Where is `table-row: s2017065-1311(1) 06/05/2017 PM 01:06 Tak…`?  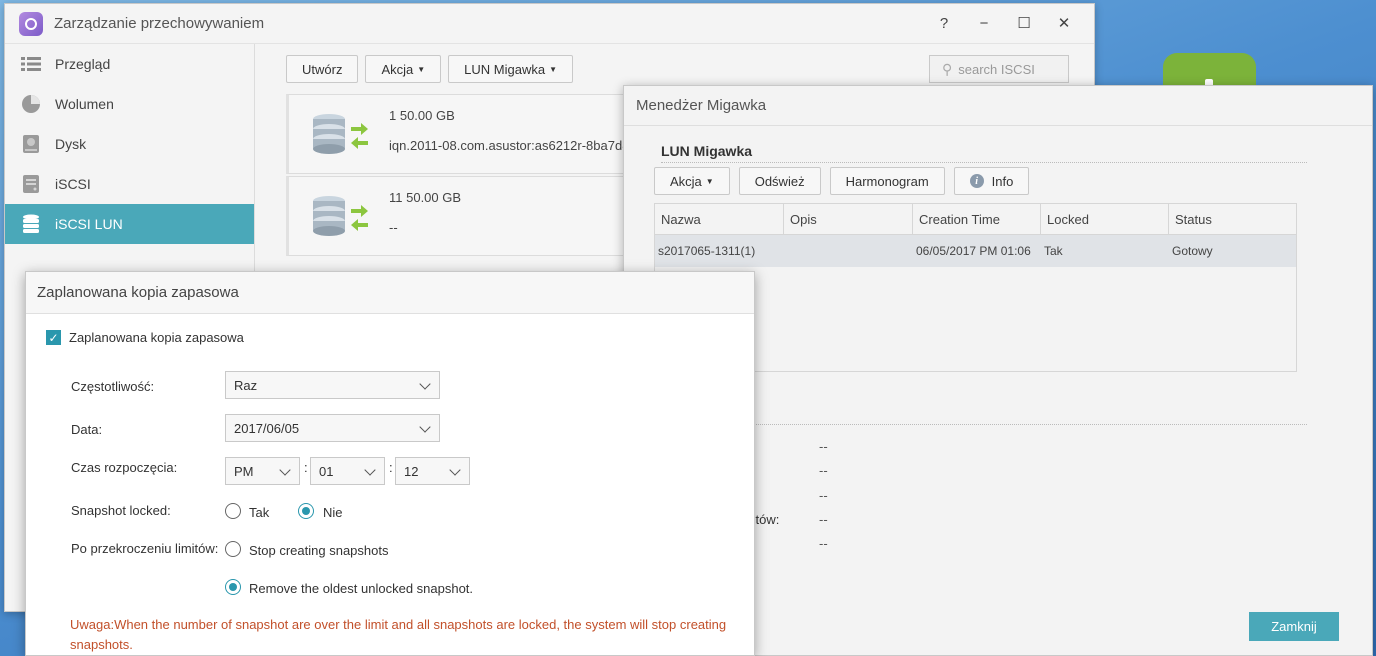
table-row: s2017065-1311(1) 06/05/2017 PM 01:06 Tak… is located at coordinates (975, 251).